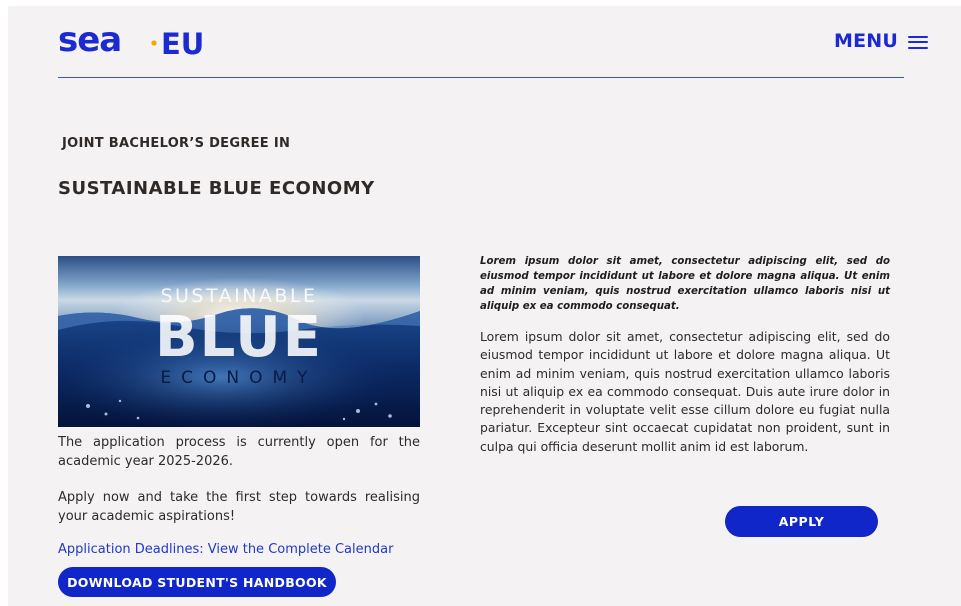  I want to click on logo-text-eu: EU, so click(182, 42).